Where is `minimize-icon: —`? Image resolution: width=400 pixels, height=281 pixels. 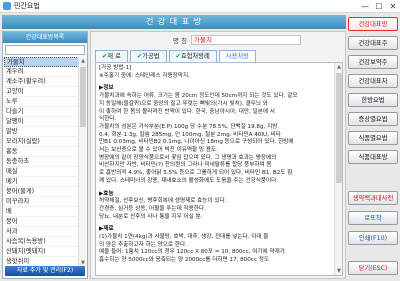
minimize-icon: — is located at coordinates (365, 6).